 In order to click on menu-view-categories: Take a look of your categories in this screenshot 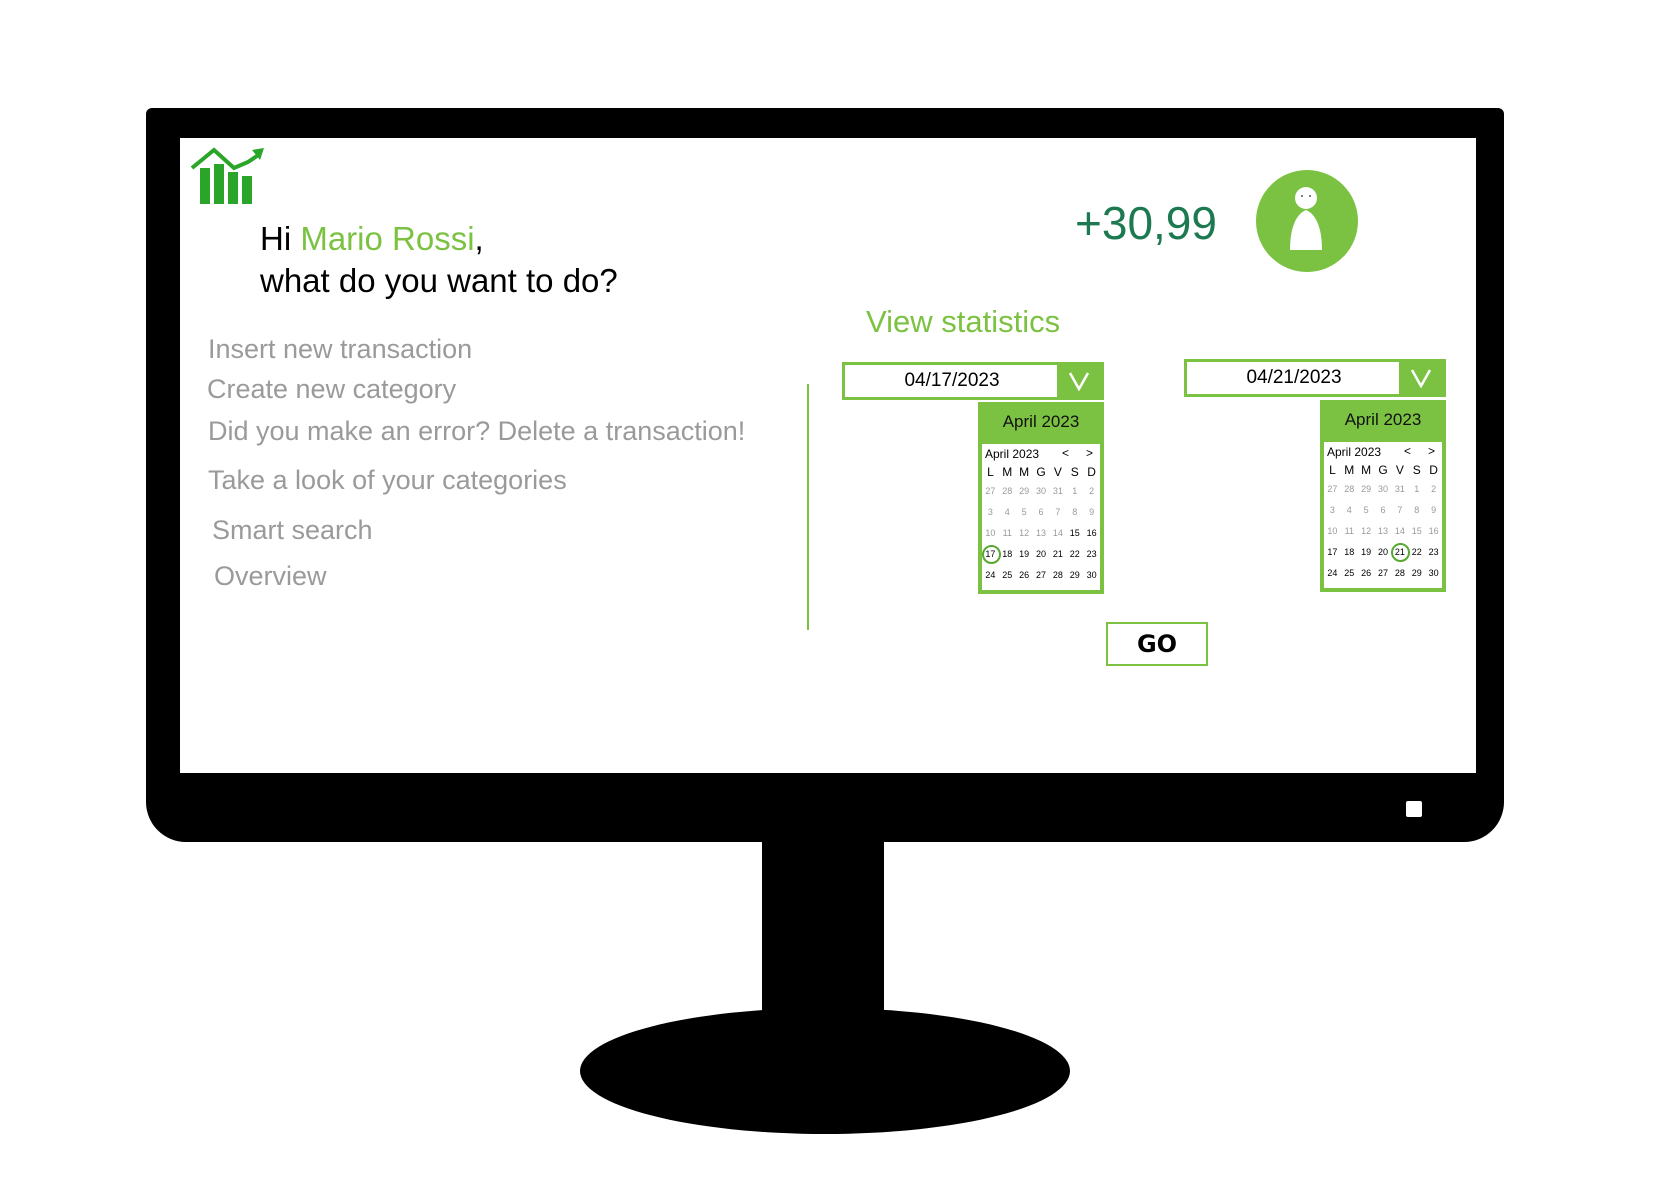, I will do `click(387, 480)`.